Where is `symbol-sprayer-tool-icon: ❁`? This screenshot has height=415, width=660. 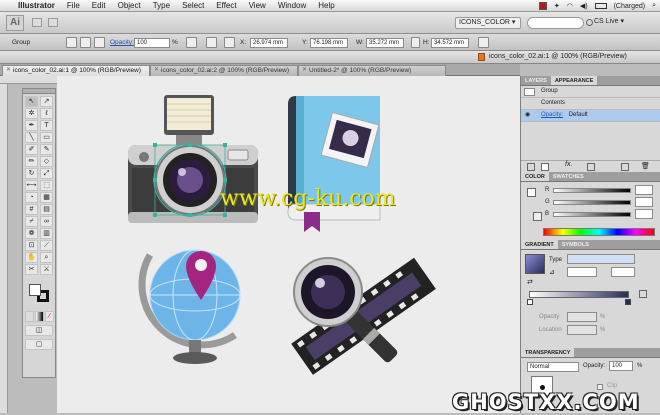
symbol-sprayer-tool-icon: ❁ is located at coordinates (31, 233).